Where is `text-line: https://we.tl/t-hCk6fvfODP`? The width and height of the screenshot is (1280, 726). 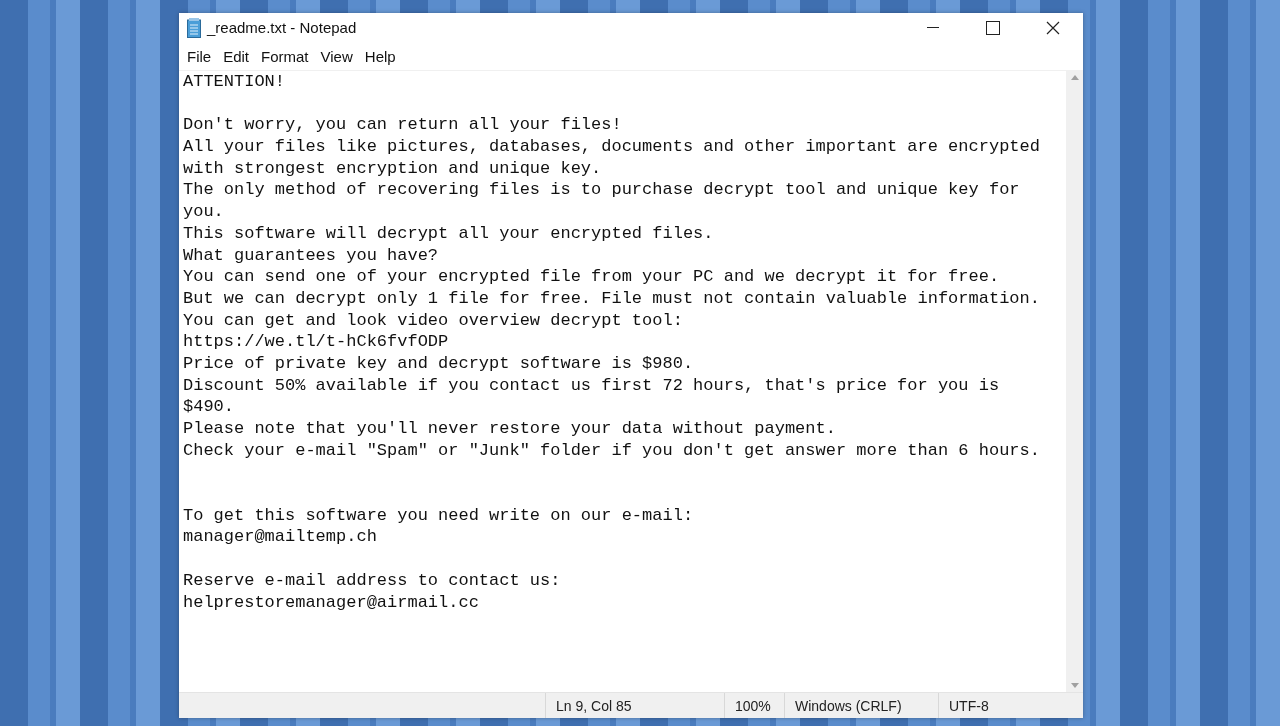
text-line: https://we.tl/t-hCk6fvfODP is located at coordinates (316, 342).